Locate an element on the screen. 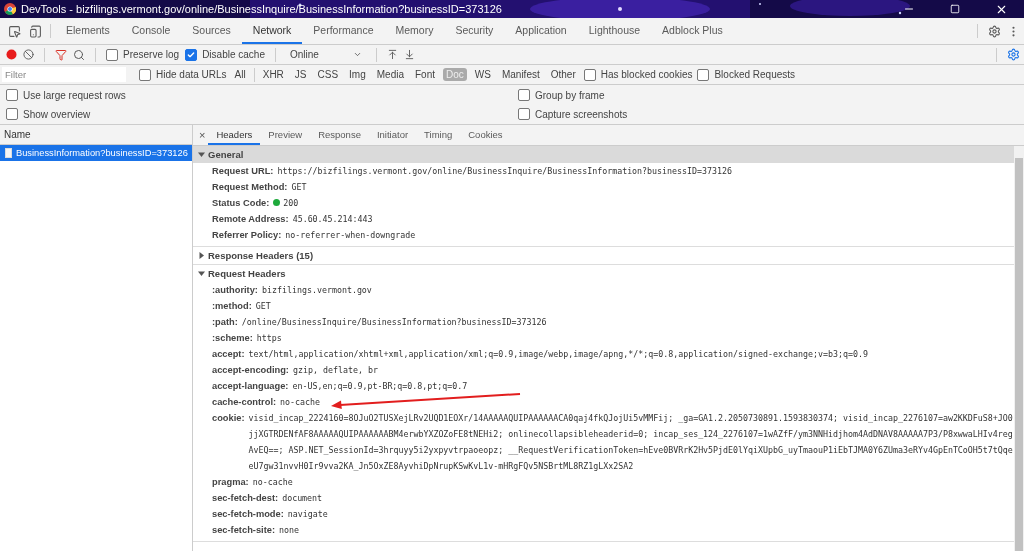 The height and width of the screenshot is (551, 1024). header-value: https://bizfilings.vermont.gov/online/BusinessInquire/BusinessInformation?businessID=373126 is located at coordinates (505, 171).